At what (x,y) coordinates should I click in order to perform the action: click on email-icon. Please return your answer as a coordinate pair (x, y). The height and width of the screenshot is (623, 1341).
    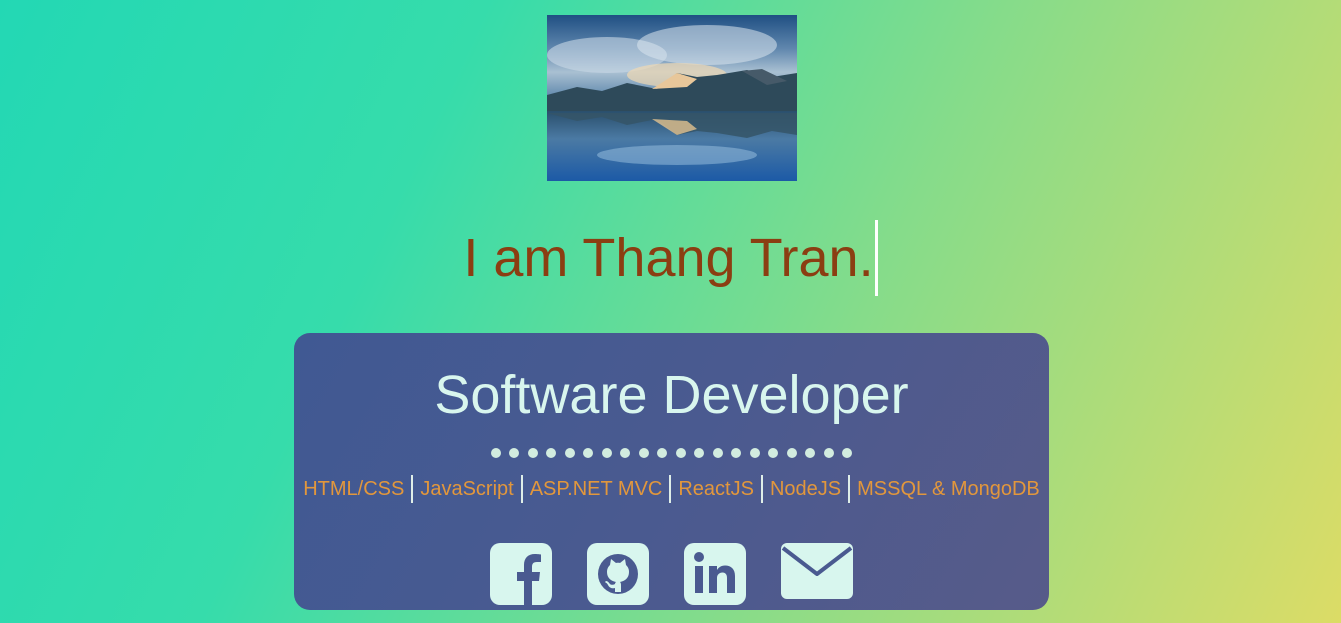
    Looking at the image, I should click on (817, 571).